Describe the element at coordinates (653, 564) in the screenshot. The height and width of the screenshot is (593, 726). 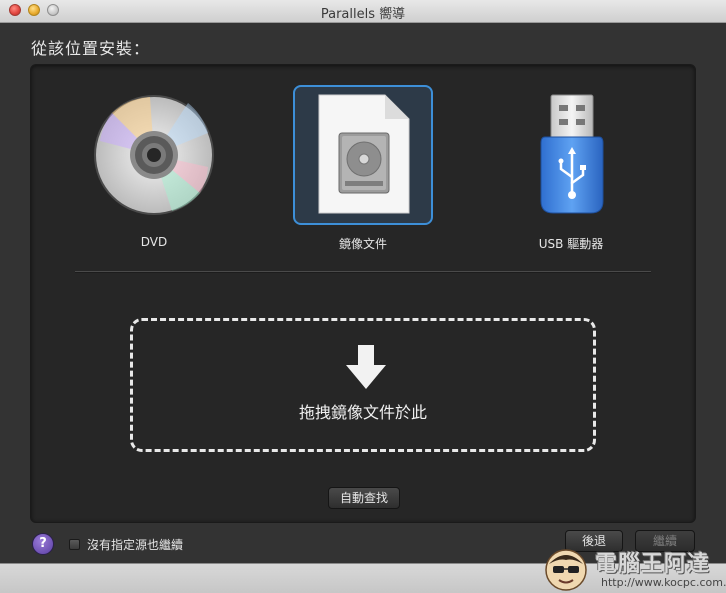
I see `watermark-title: 電腦王阿達` at that location.